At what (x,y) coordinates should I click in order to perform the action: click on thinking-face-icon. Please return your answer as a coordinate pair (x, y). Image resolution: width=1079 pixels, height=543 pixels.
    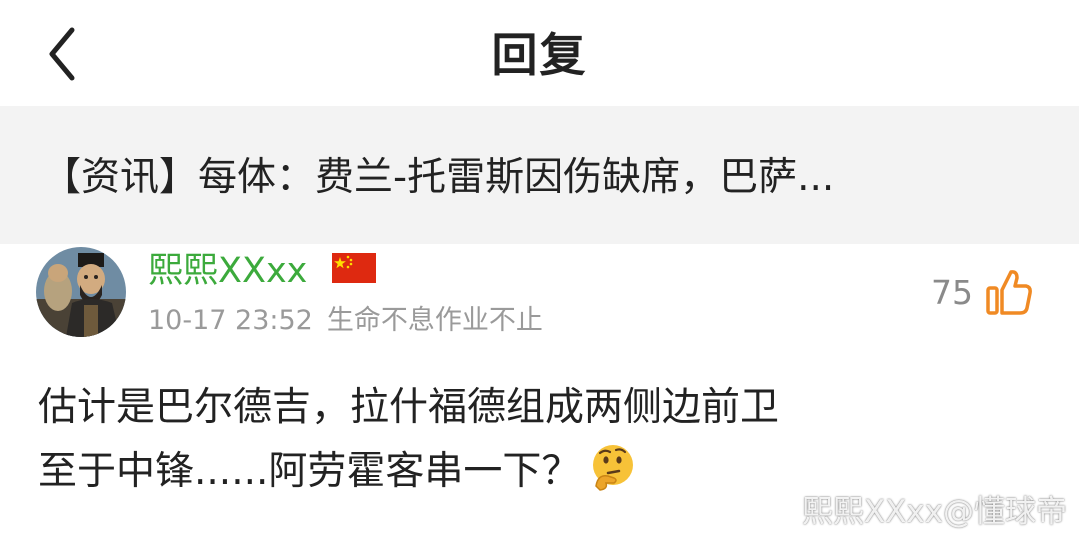
    Looking at the image, I should click on (613, 468).